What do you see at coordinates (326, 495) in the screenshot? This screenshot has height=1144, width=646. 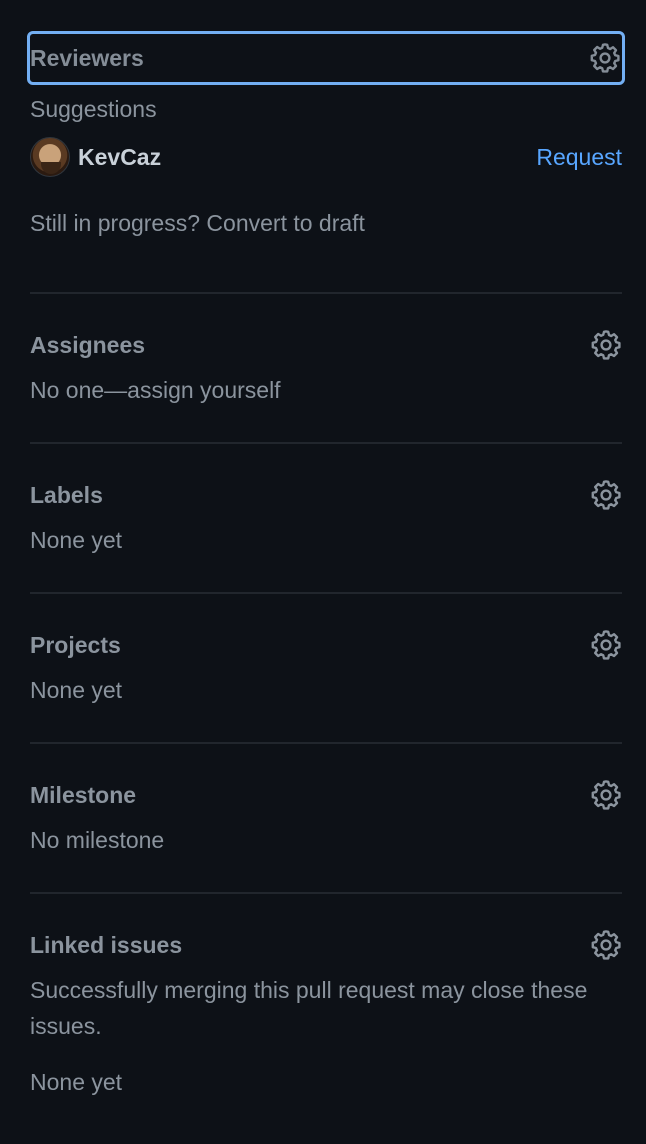 I see `labels-header: Labels` at bounding box center [326, 495].